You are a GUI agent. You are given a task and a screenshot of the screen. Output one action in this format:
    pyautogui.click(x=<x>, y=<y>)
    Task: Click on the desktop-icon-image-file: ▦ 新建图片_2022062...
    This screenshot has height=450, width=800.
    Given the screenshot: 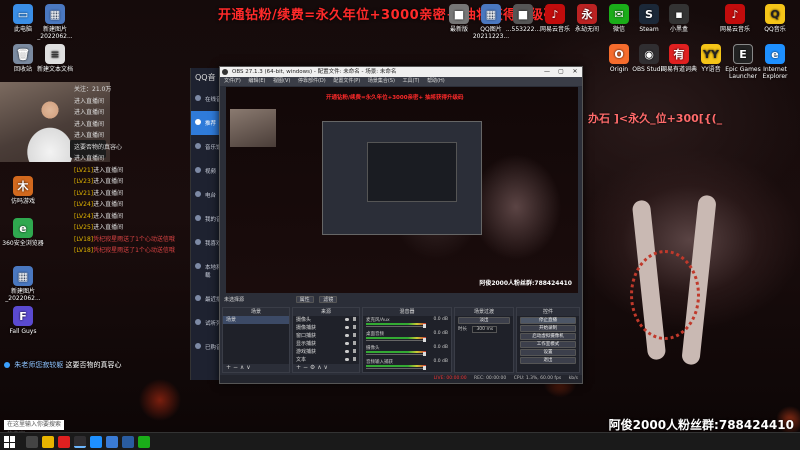 What is the action you would take?
    pyautogui.click(x=23, y=284)
    